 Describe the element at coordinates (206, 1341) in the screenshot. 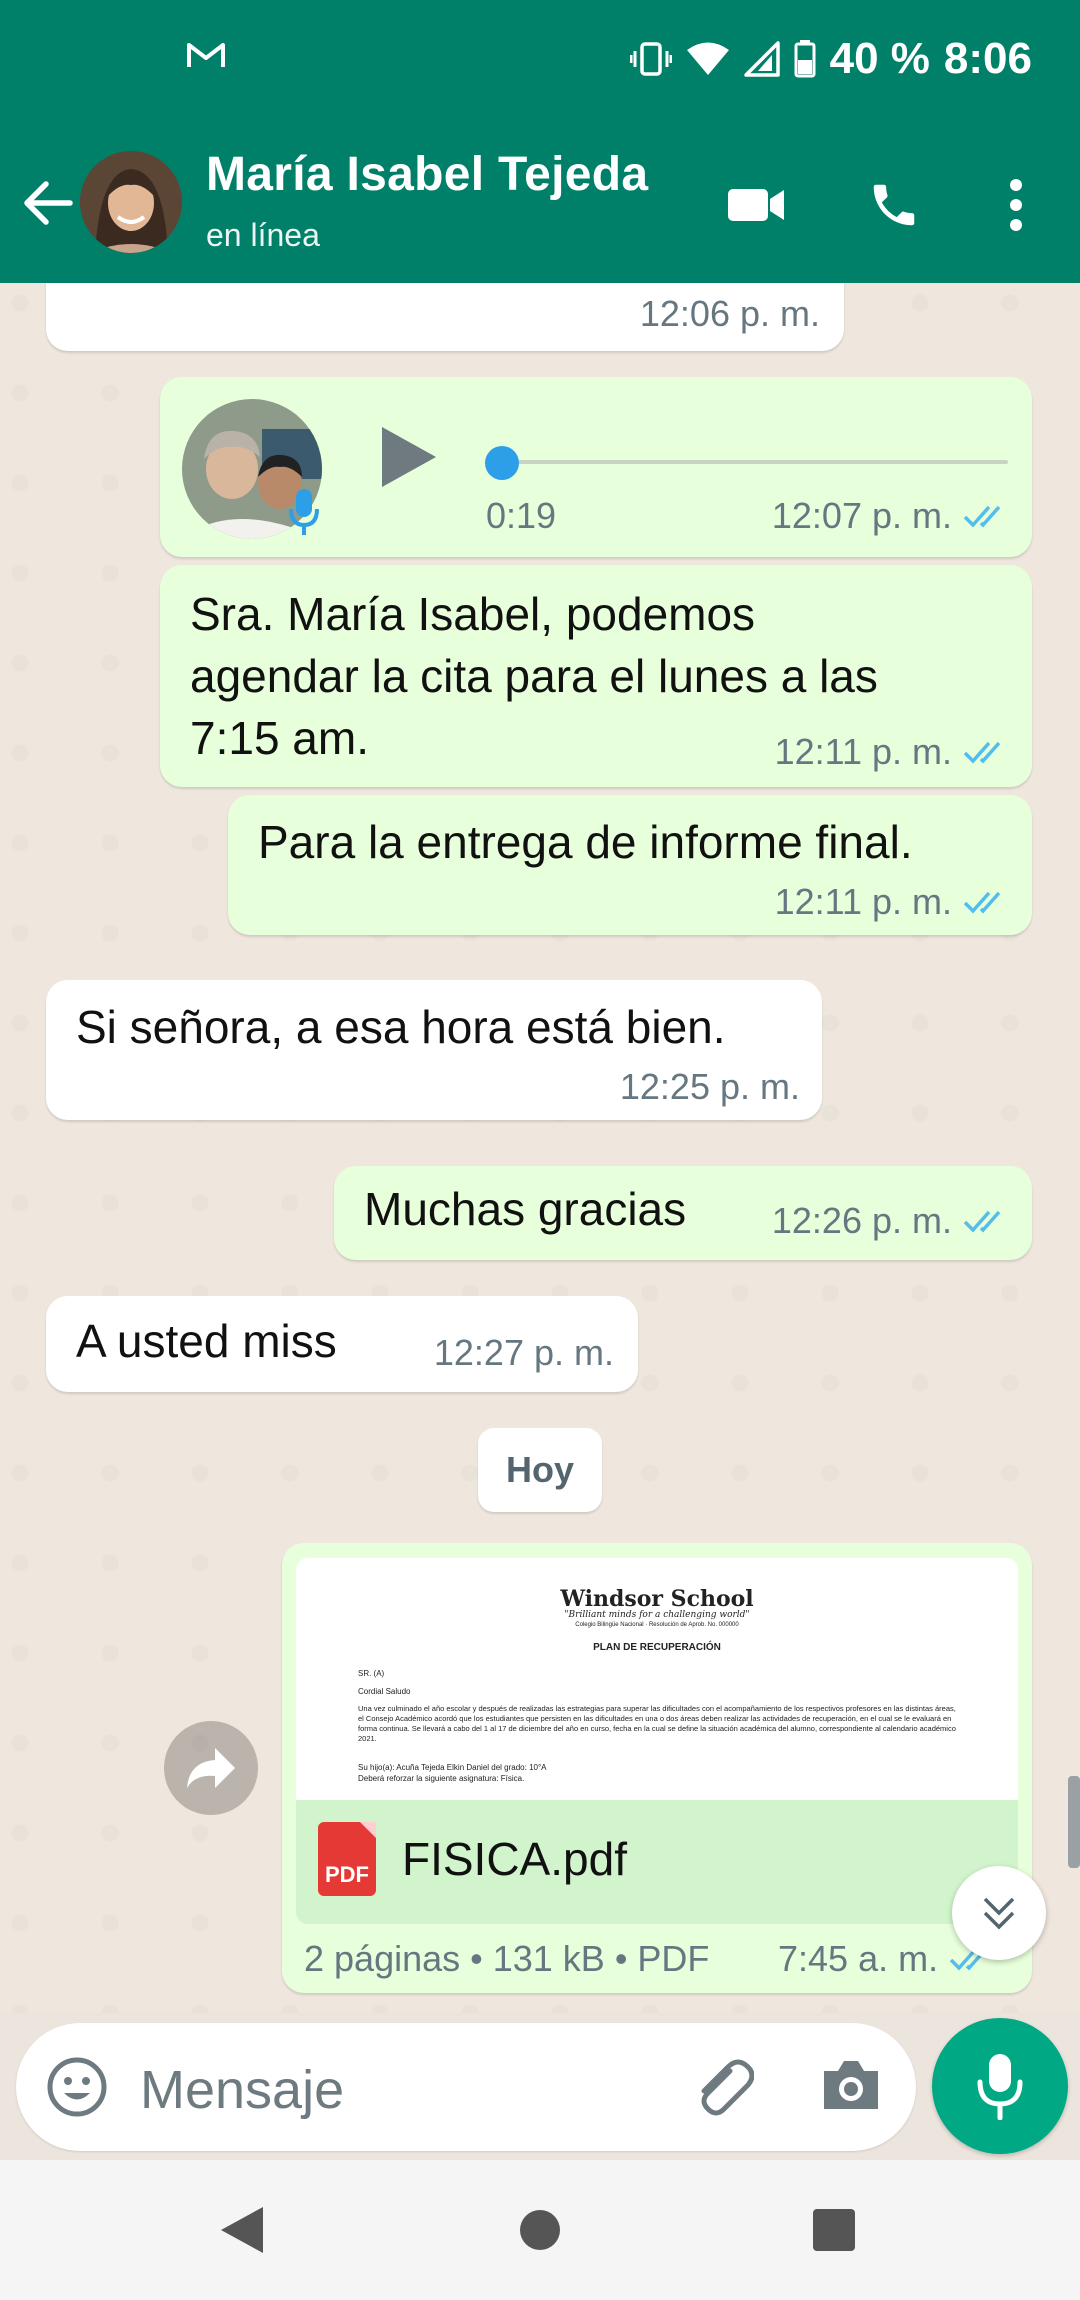

I see `message-text: A usted miss` at that location.